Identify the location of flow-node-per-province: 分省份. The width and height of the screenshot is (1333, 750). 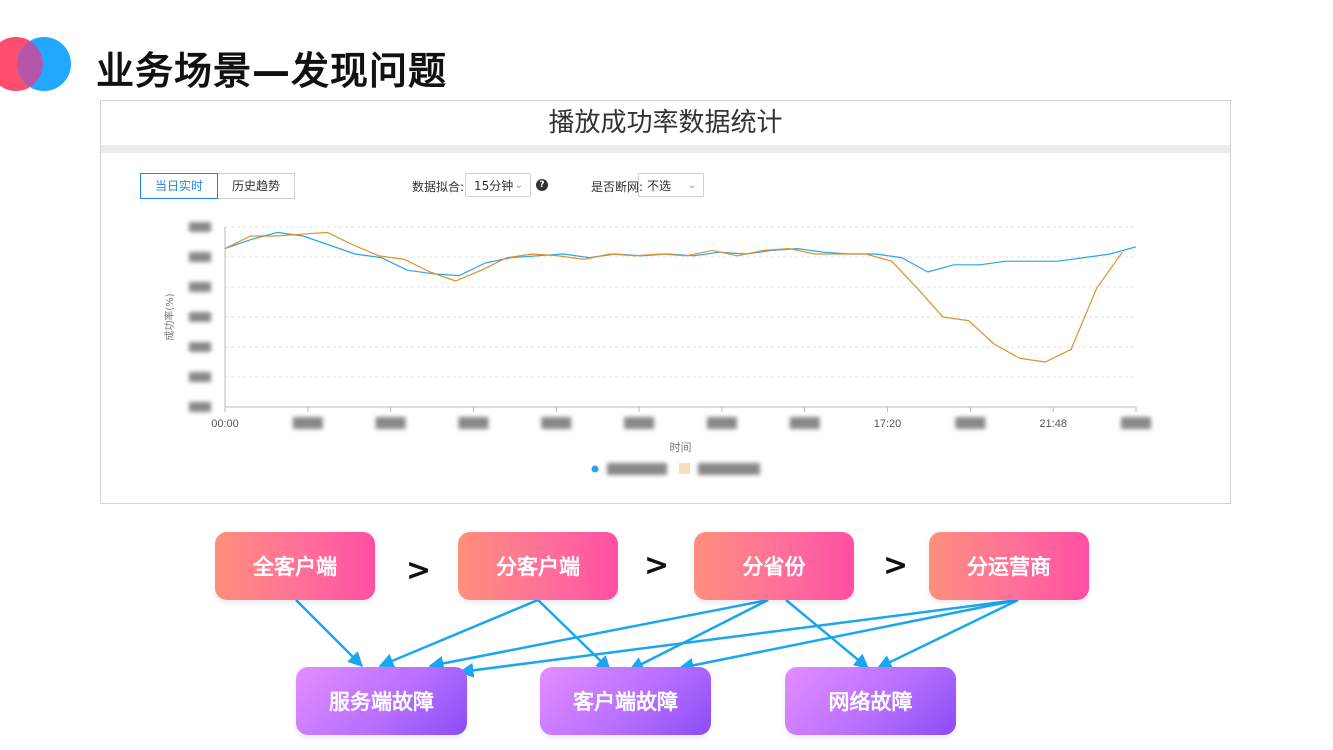
(774, 566).